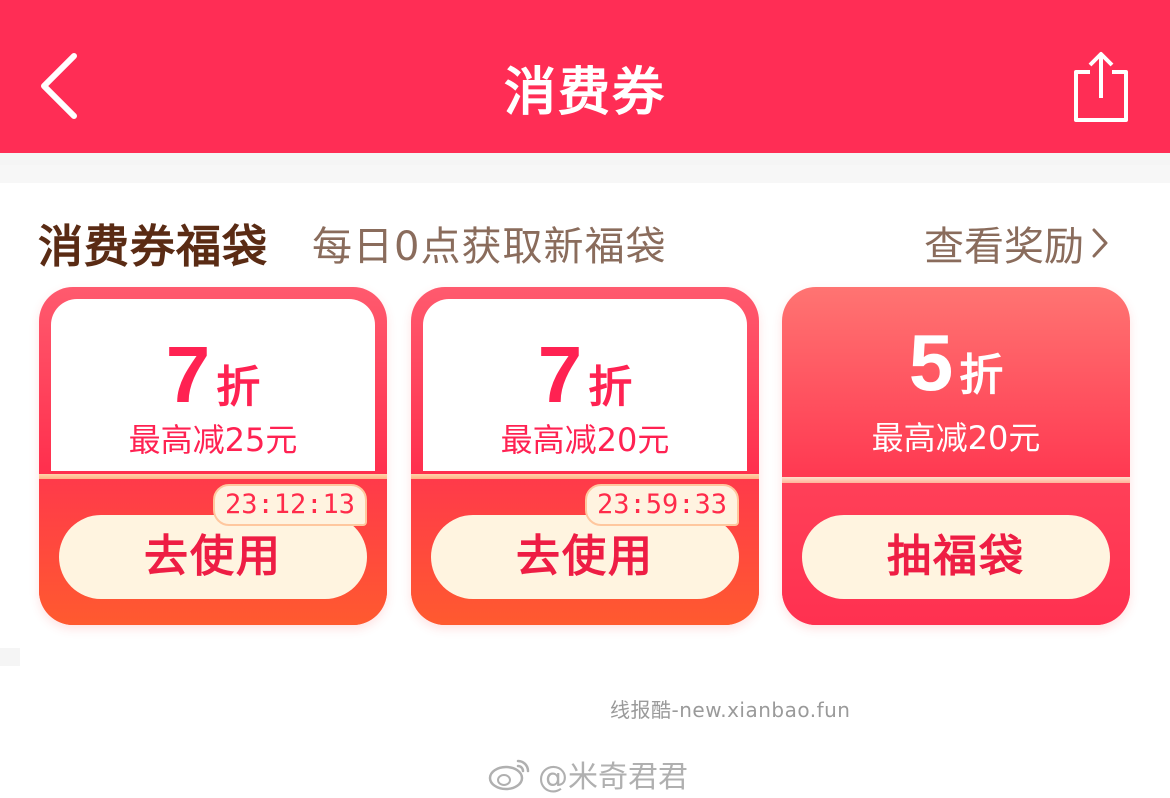 The width and height of the screenshot is (1170, 798). What do you see at coordinates (289, 505) in the screenshot?
I see `countdown-timer: 23:12:13` at bounding box center [289, 505].